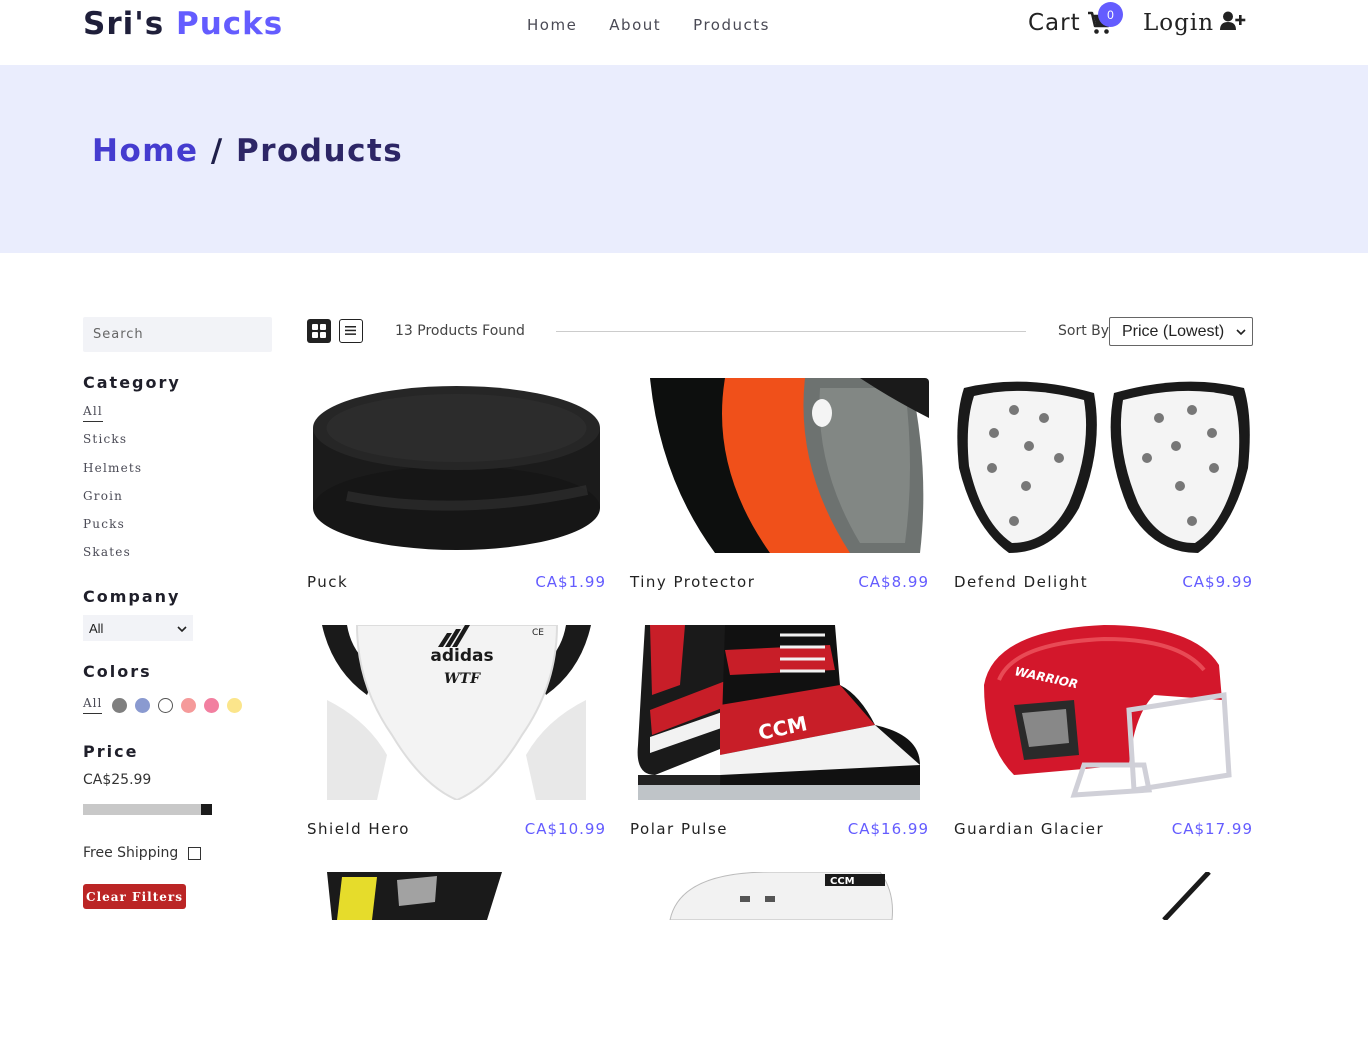 This screenshot has width=1368, height=1047. What do you see at coordinates (143, 705) in the screenshot?
I see `color-swatch-blue` at bounding box center [143, 705].